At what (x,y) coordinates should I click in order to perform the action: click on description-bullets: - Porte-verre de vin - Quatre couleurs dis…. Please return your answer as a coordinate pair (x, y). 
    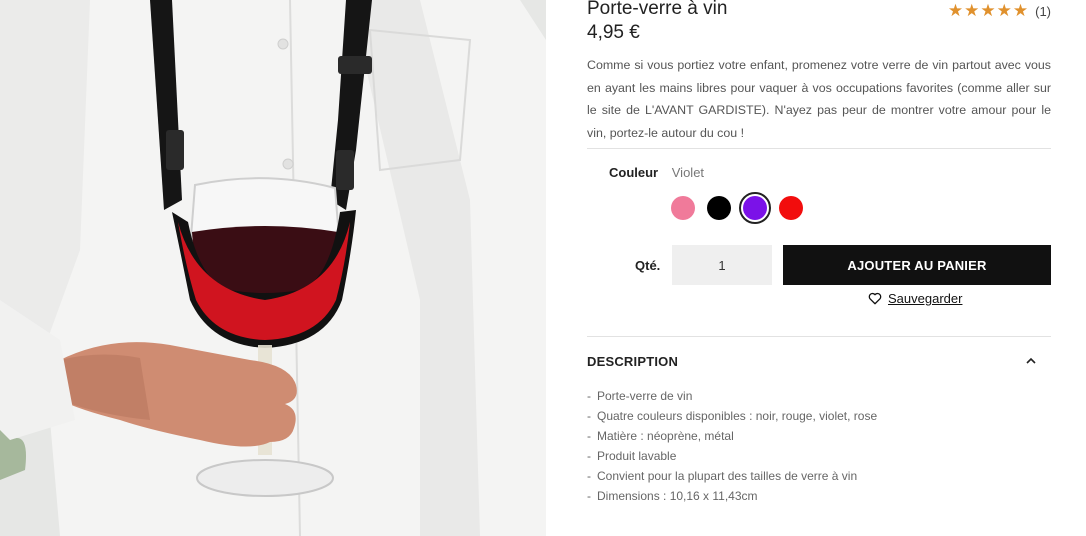
    Looking at the image, I should click on (732, 446).